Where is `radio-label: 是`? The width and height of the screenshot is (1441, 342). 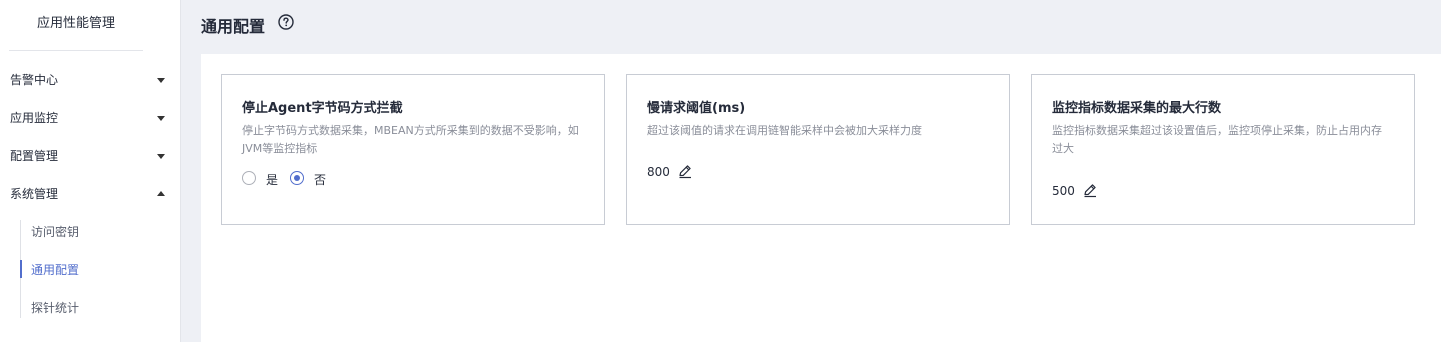
radio-label: 是 is located at coordinates (272, 180).